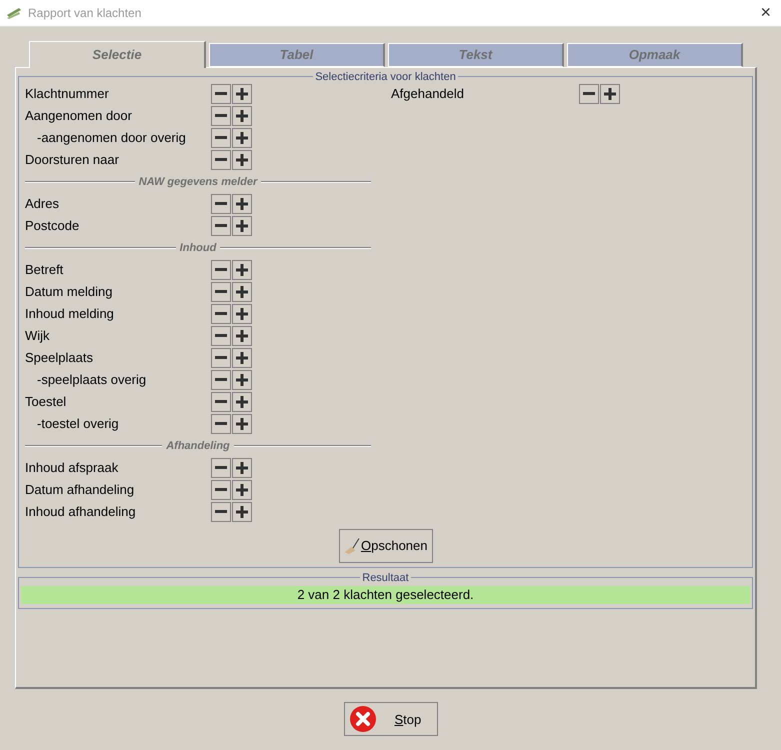  What do you see at coordinates (428, 94) in the screenshot?
I see `criterion-label: Afgehandeld` at bounding box center [428, 94].